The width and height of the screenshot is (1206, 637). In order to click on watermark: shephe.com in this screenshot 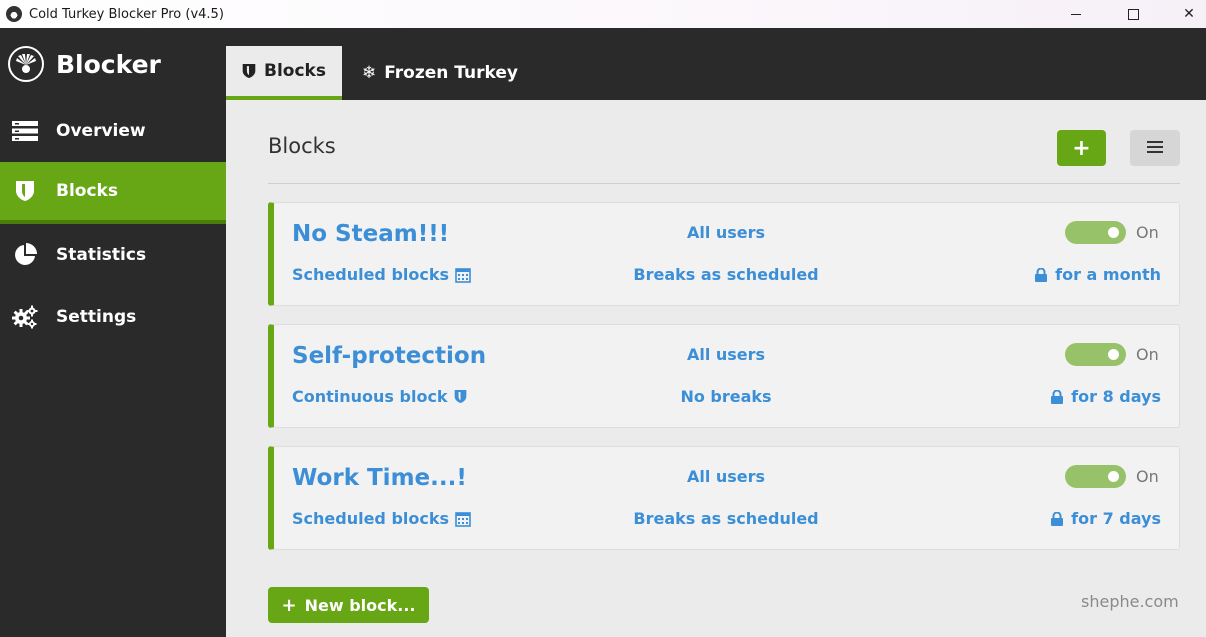, I will do `click(1130, 601)`.